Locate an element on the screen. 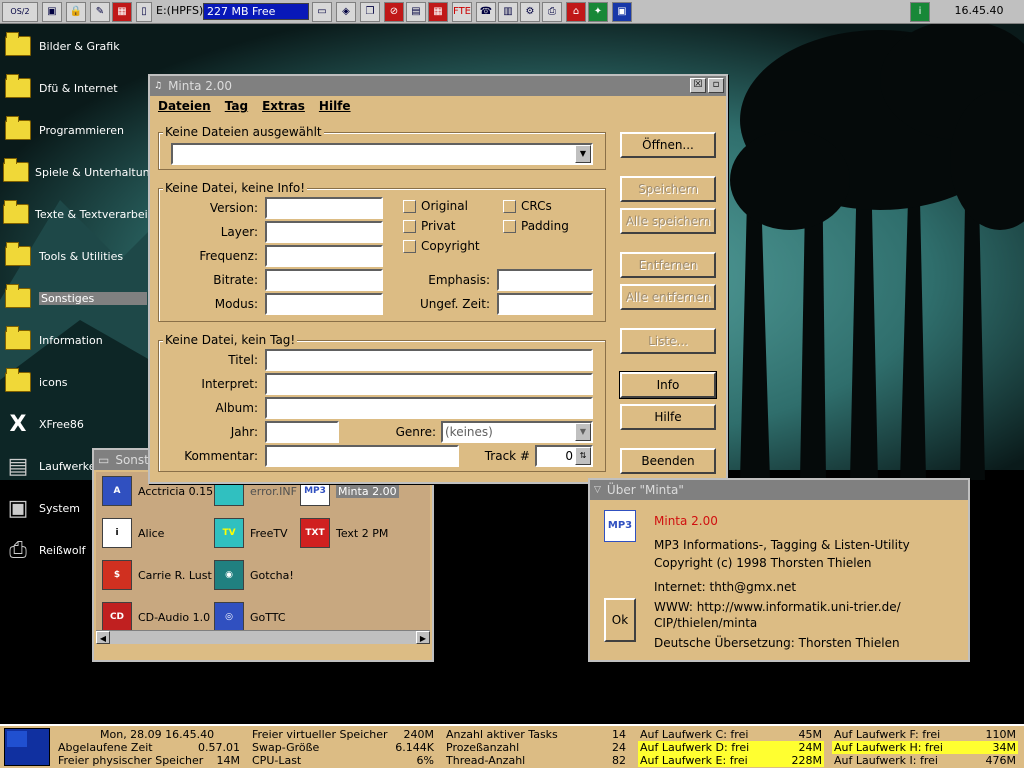  folder-item-carrie: $ Carrie R. Lust is located at coordinates (157, 575).